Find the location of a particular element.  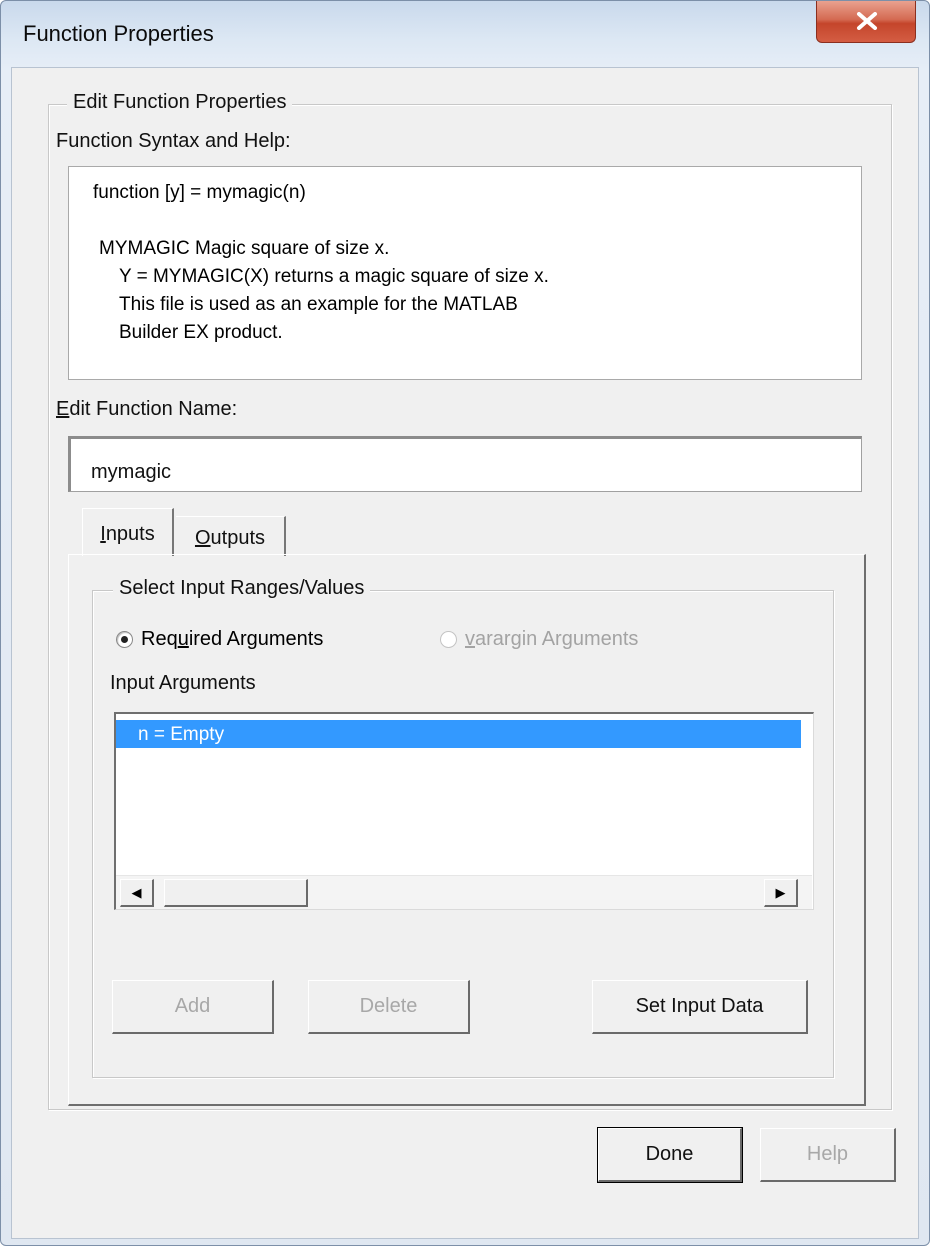

tab-inputs-label: nputs is located at coordinates (130, 534).